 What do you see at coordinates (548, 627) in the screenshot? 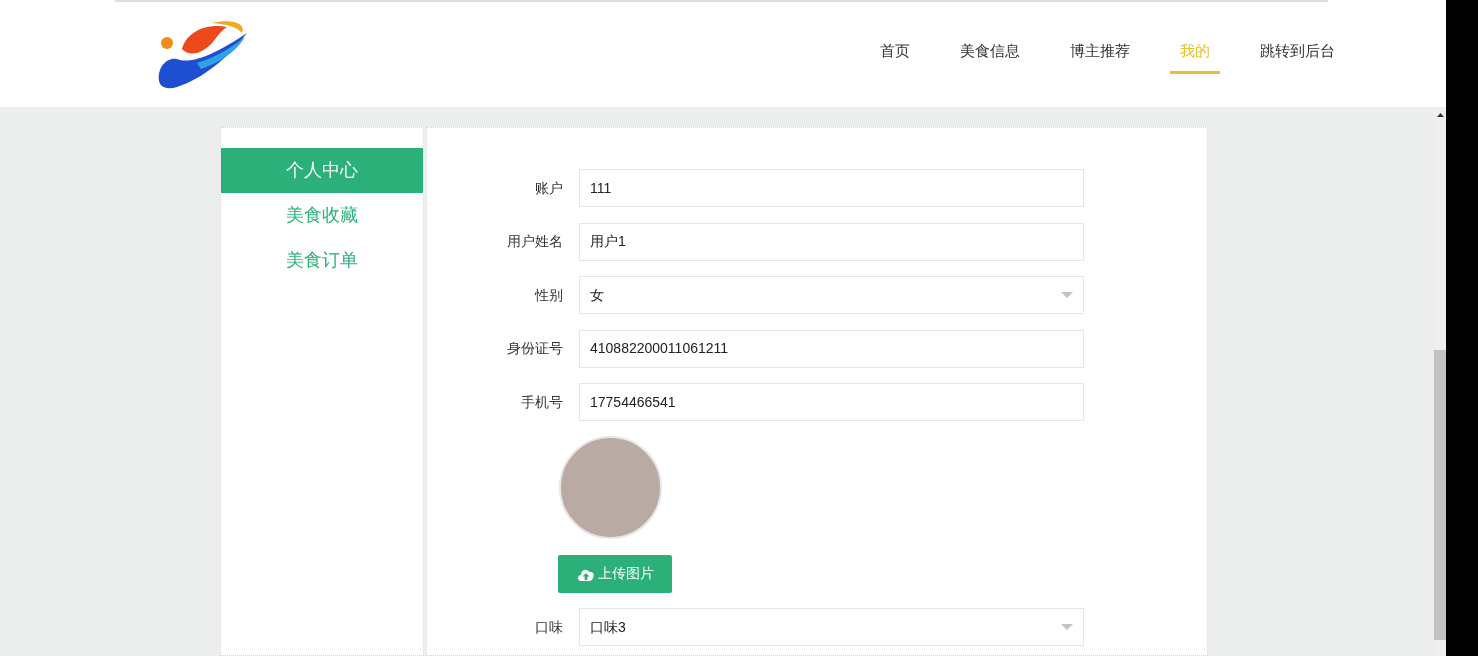
I see `field-label: 口味` at bounding box center [548, 627].